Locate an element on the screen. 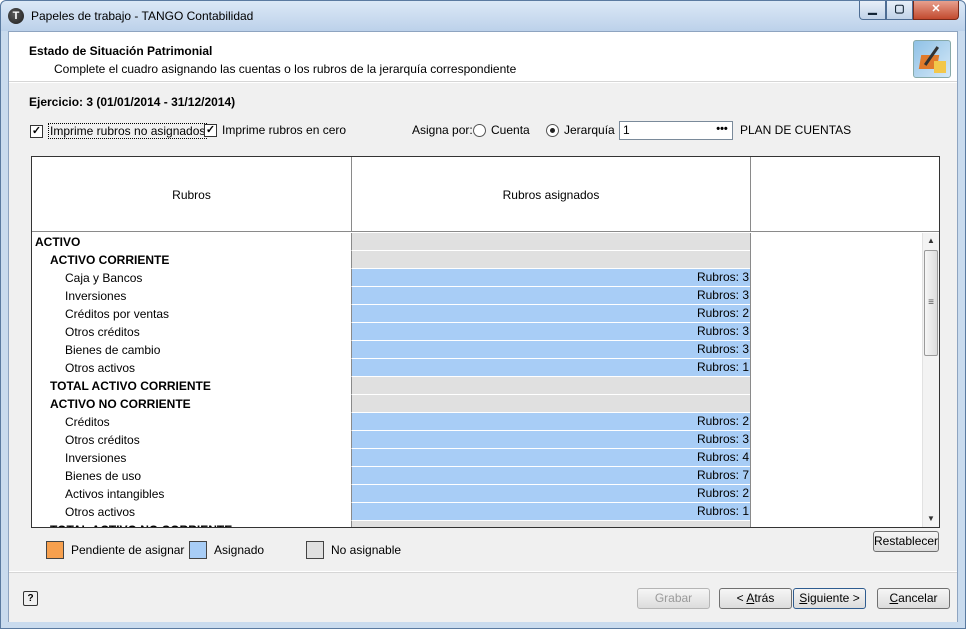  siguiente-rest: iguiente is located at coordinates (828, 598).